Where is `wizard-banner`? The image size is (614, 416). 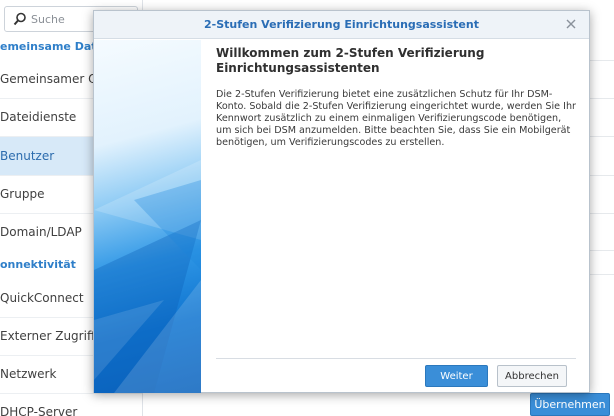
wizard-banner is located at coordinates (147, 216).